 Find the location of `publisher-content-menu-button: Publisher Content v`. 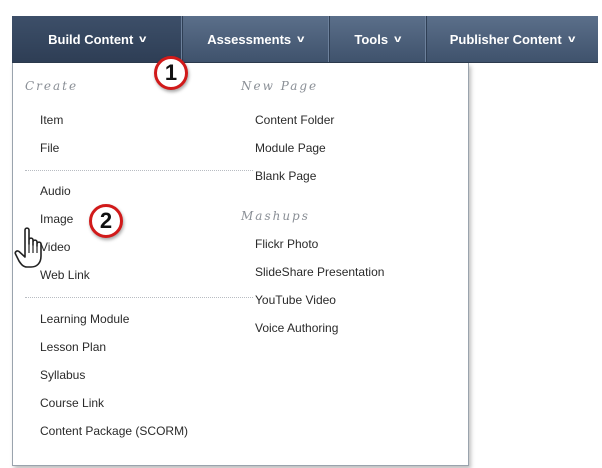

publisher-content-menu-button: Publisher Content v is located at coordinates (512, 39).